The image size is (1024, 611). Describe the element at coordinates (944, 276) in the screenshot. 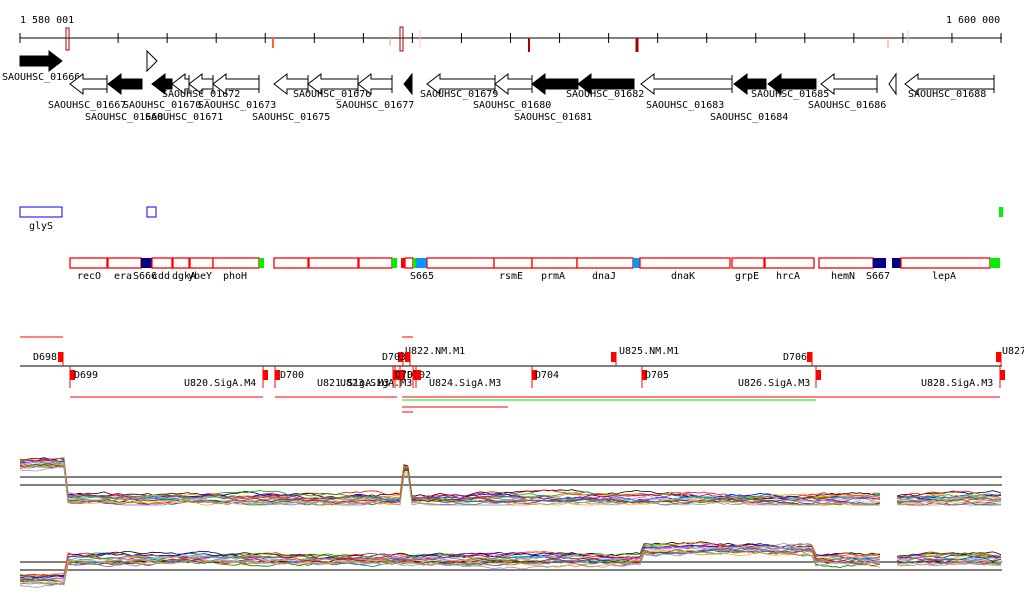

I see `operon-label: lepA` at that location.